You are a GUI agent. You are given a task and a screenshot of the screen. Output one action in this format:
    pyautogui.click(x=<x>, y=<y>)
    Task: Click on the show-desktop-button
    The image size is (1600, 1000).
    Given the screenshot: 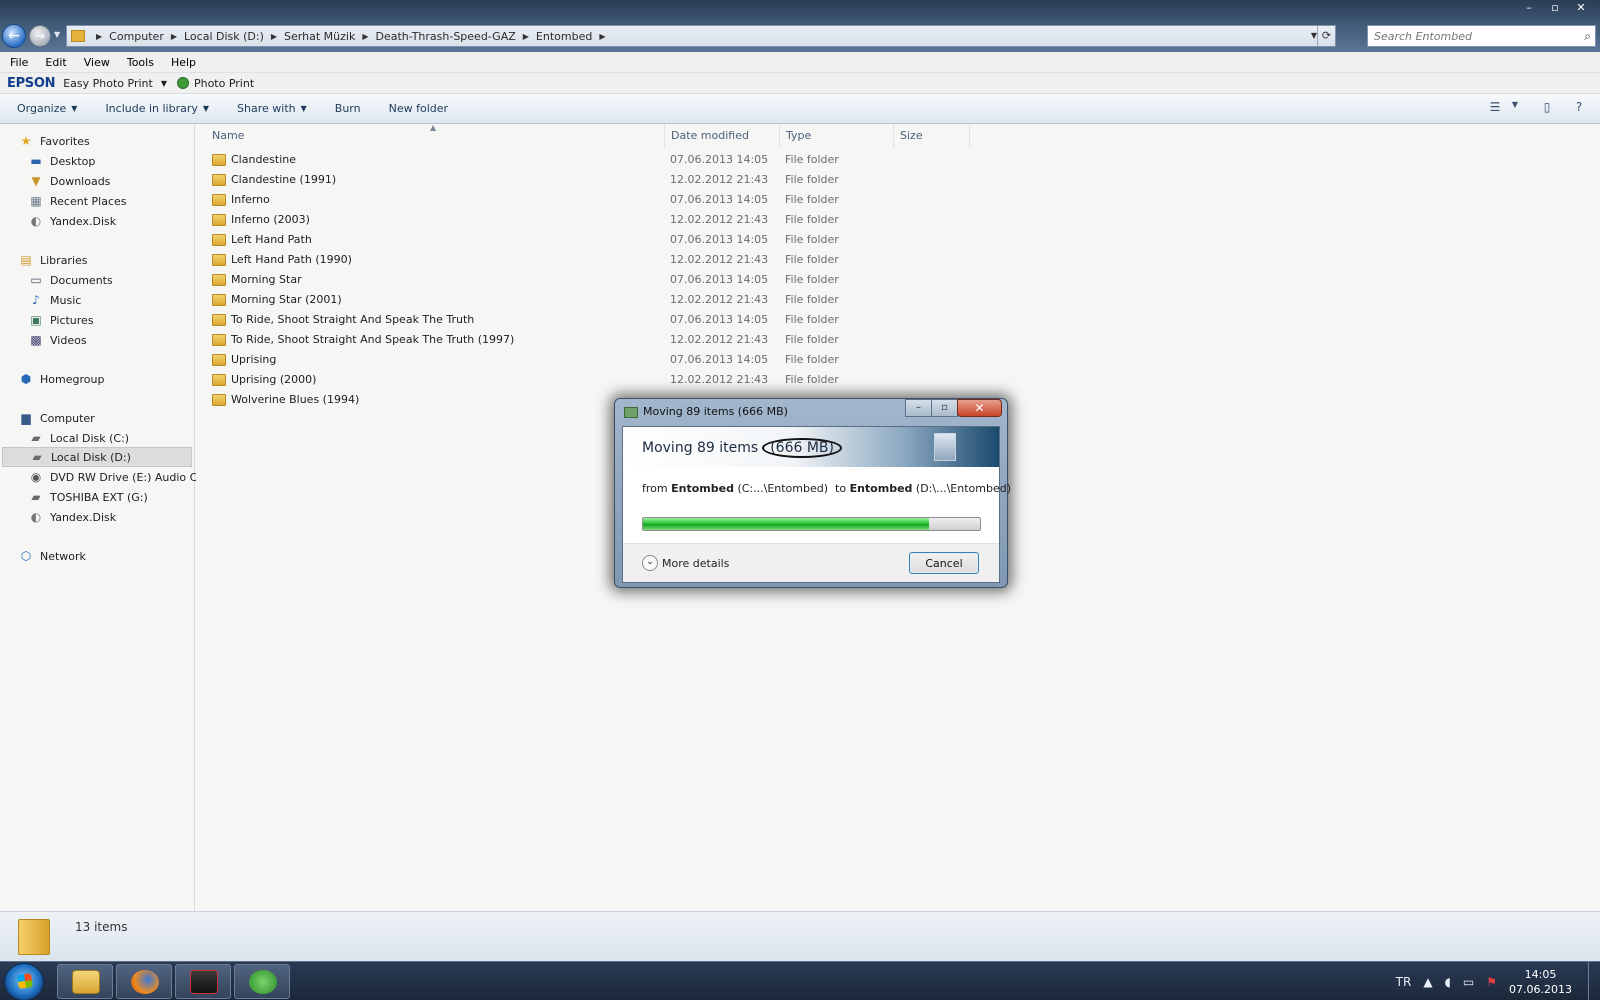 What is the action you would take?
    pyautogui.click(x=1594, y=981)
    